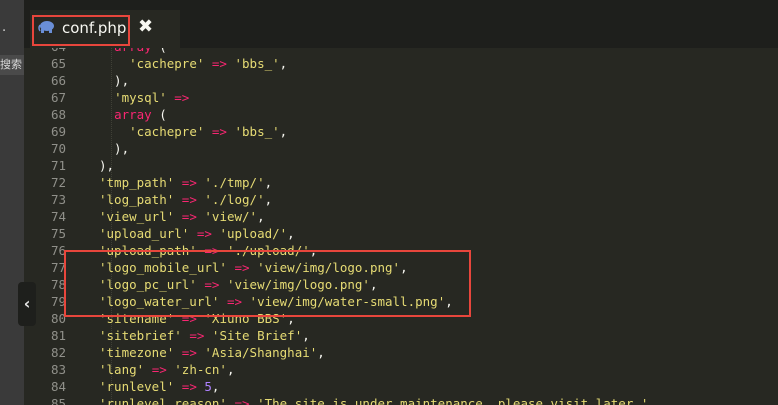  Describe the element at coordinates (58, 386) in the screenshot. I see `line-number: 84` at that location.